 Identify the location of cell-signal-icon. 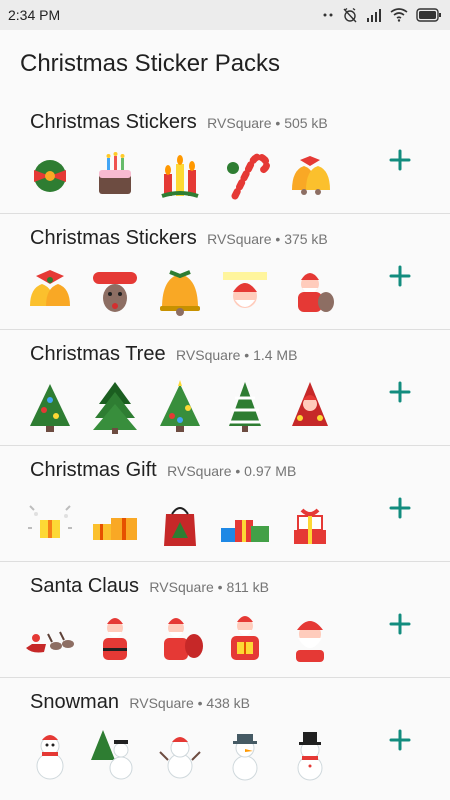
(374, 15).